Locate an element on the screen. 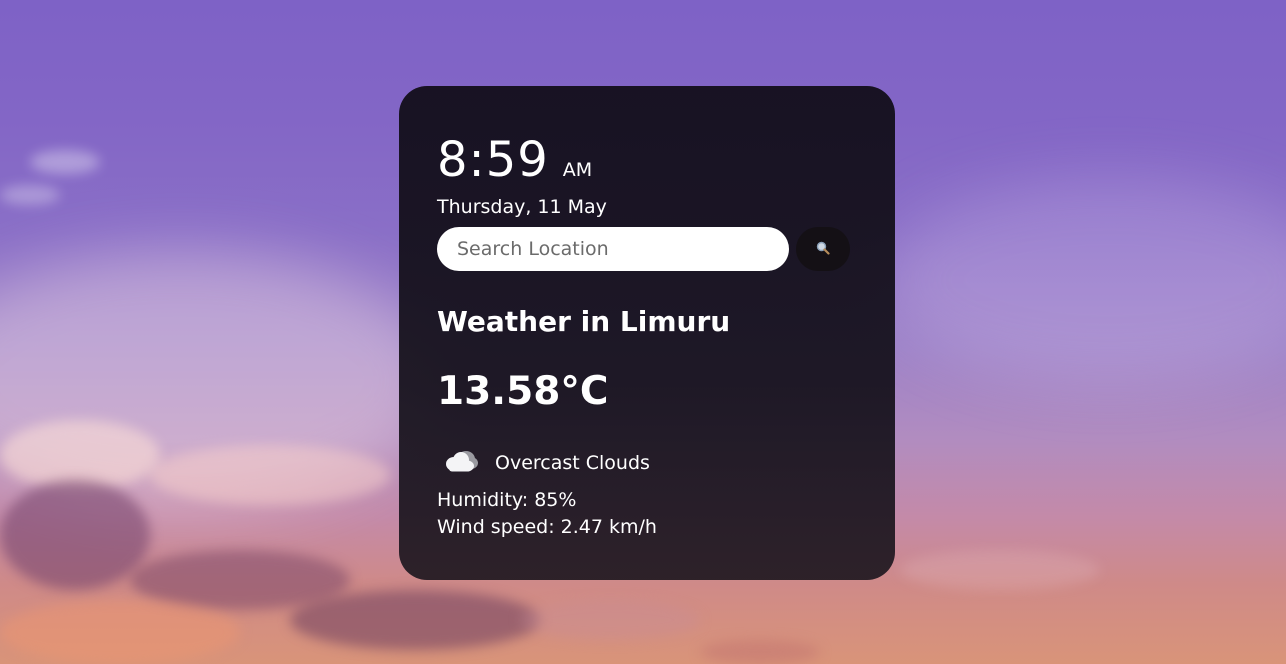  search-input is located at coordinates (613, 249).